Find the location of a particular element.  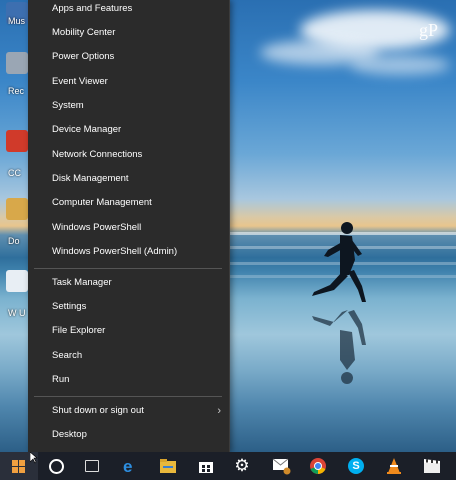

menu-item-power-options: Power Options is located at coordinates (128, 57).